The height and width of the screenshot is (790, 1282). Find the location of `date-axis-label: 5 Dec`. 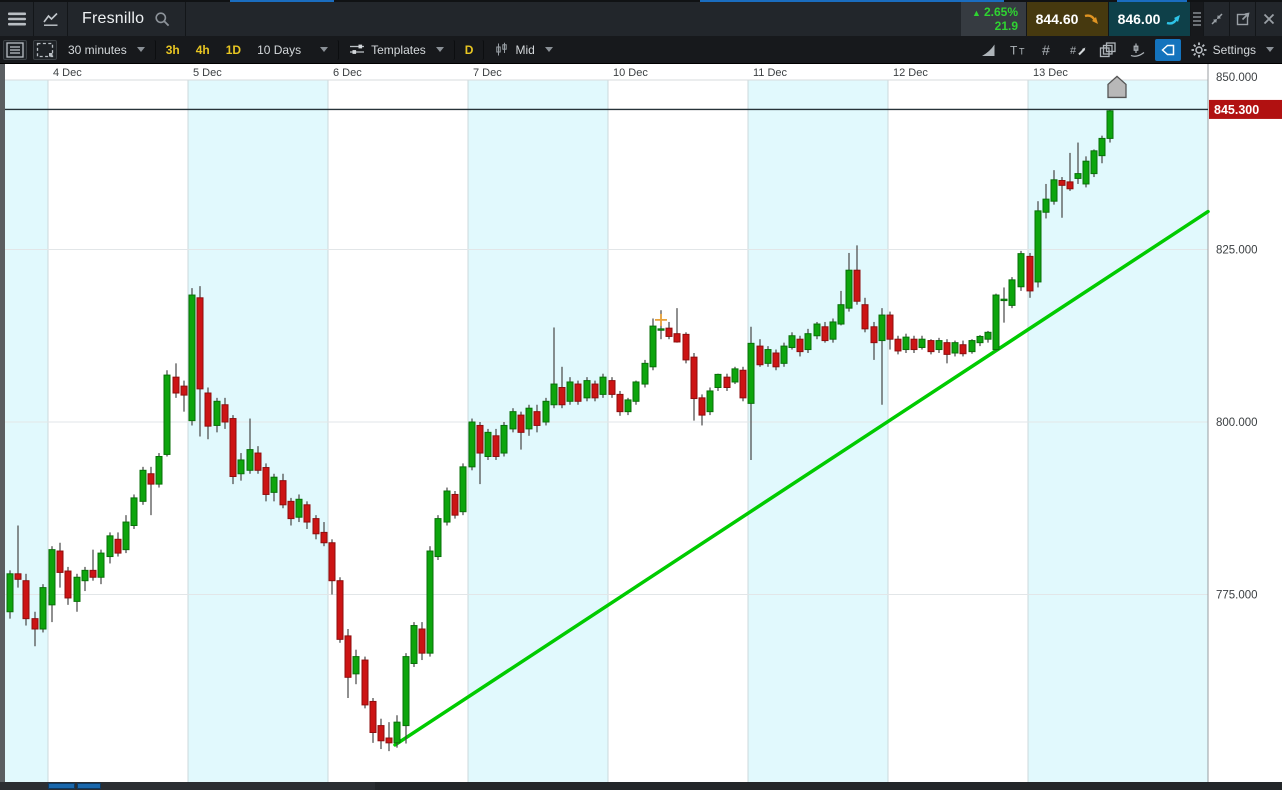

date-axis-label: 5 Dec is located at coordinates (207, 73).